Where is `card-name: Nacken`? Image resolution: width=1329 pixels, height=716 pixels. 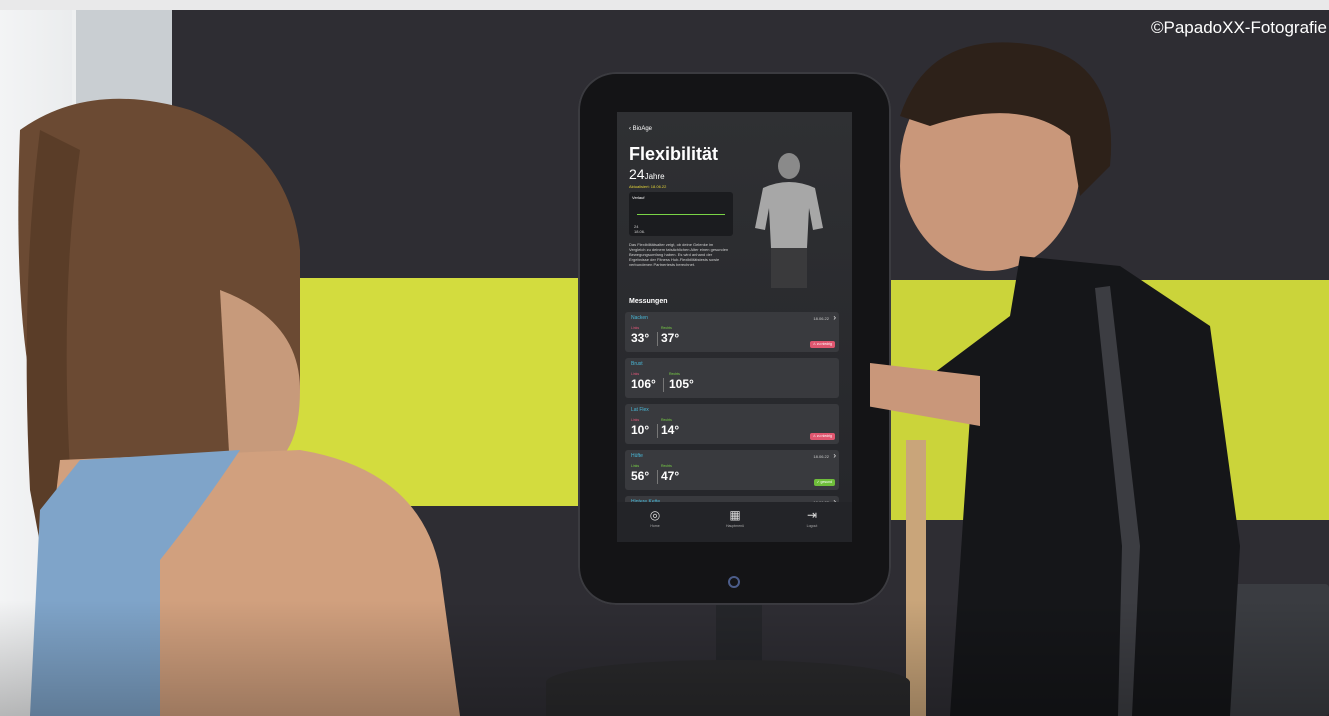
card-name: Nacken is located at coordinates (639, 318).